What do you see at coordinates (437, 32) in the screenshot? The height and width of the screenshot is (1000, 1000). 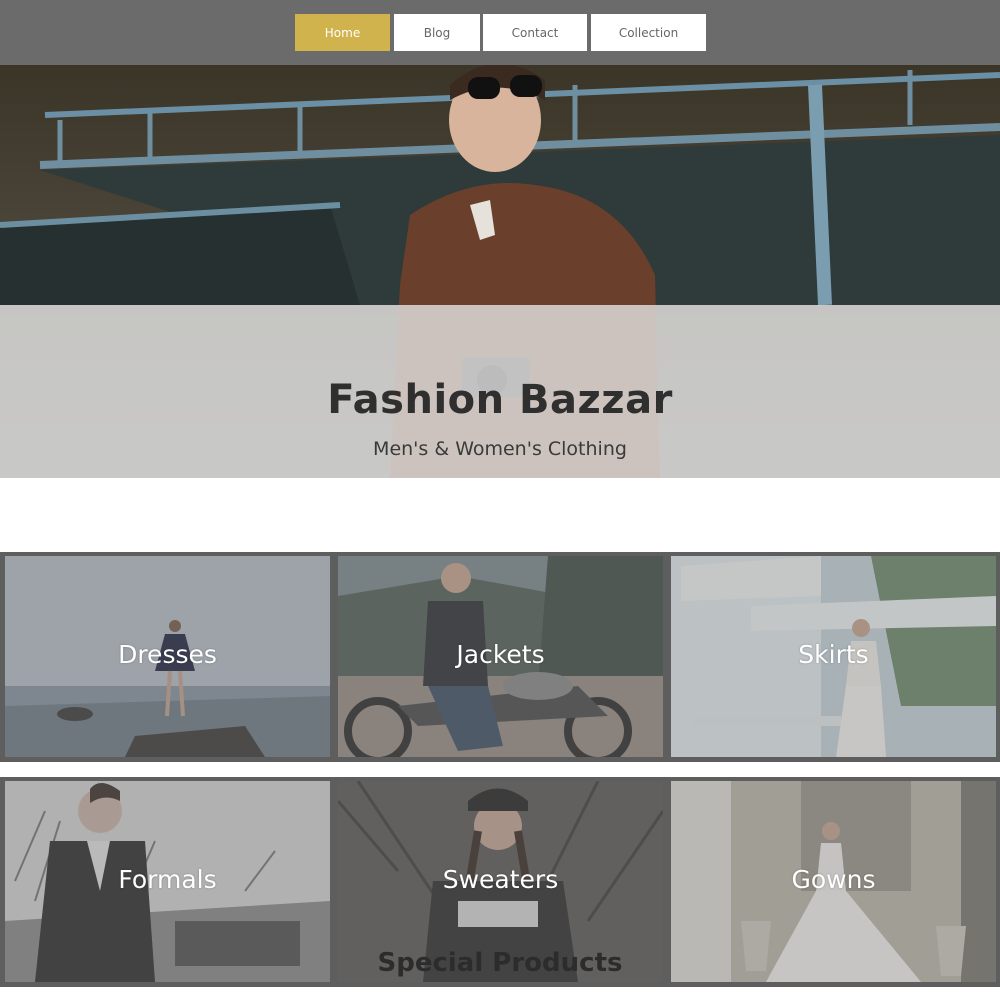 I see `nav-blog-button: Blog` at bounding box center [437, 32].